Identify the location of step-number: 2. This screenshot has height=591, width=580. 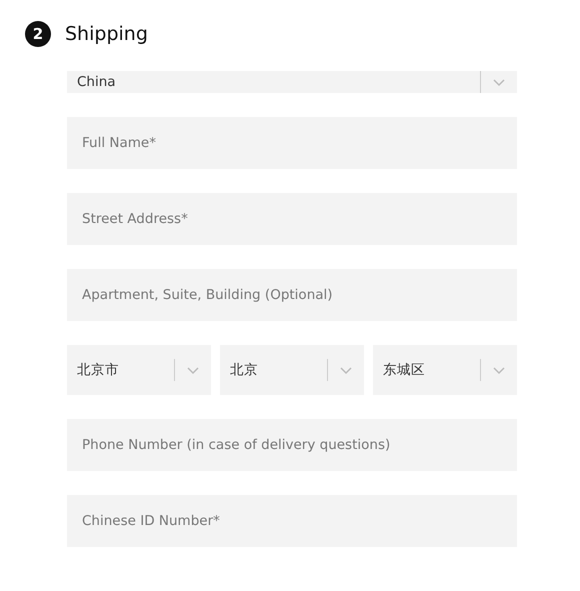
(38, 34).